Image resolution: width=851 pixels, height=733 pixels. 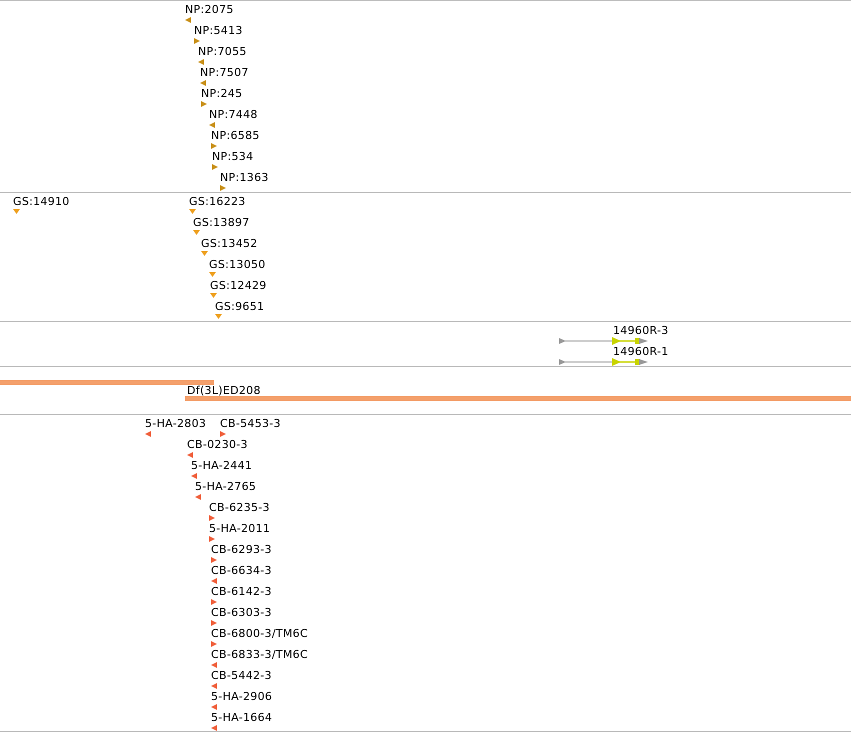 I want to click on feature-label: 5-HA-2441, so click(x=221, y=465).